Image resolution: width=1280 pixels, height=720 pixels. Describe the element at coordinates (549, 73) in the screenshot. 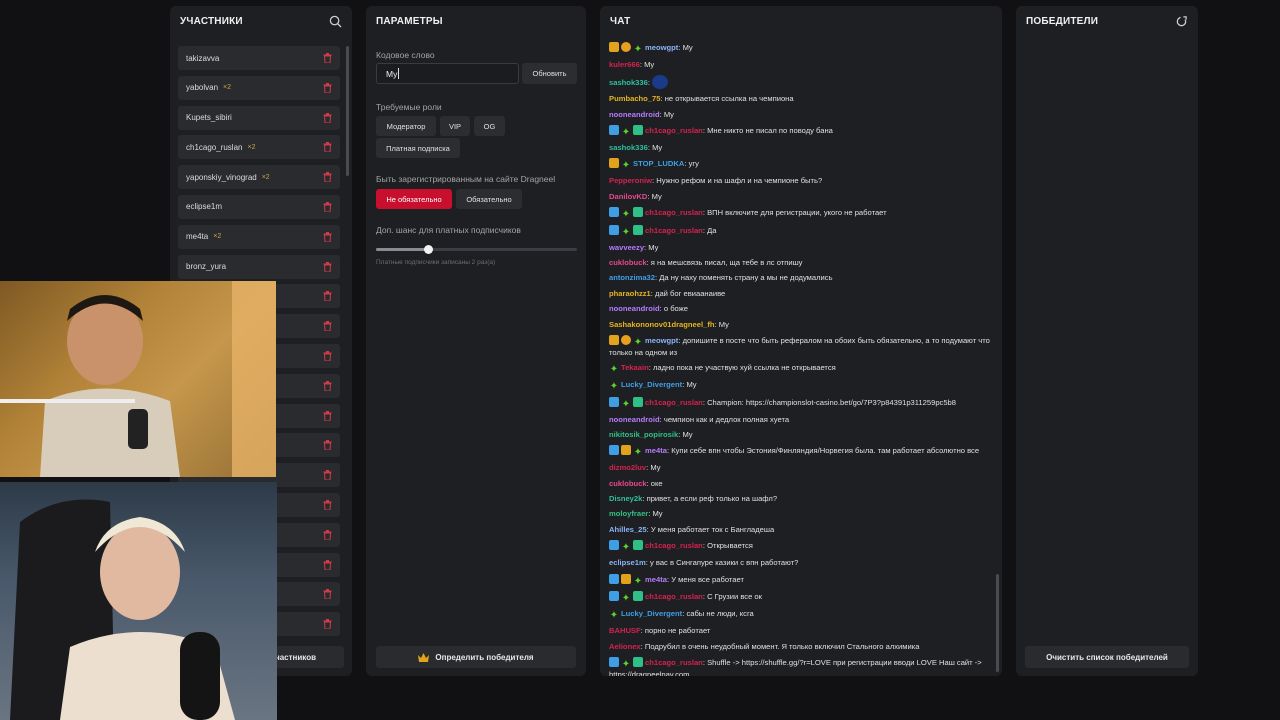

I see `update-button: Обновить` at that location.